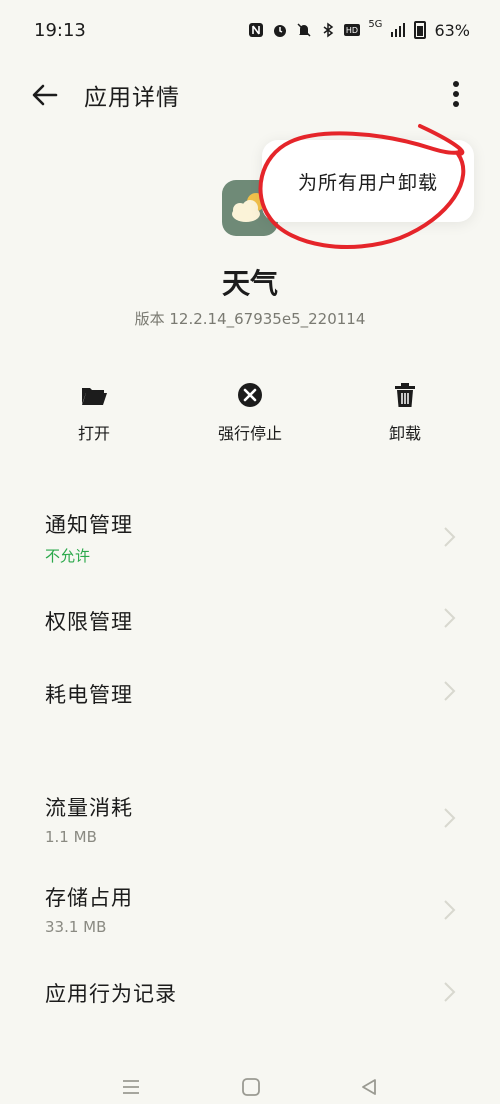 This screenshot has height=1104, width=500. What do you see at coordinates (420, 30) in the screenshot?
I see `battery-icon` at bounding box center [420, 30].